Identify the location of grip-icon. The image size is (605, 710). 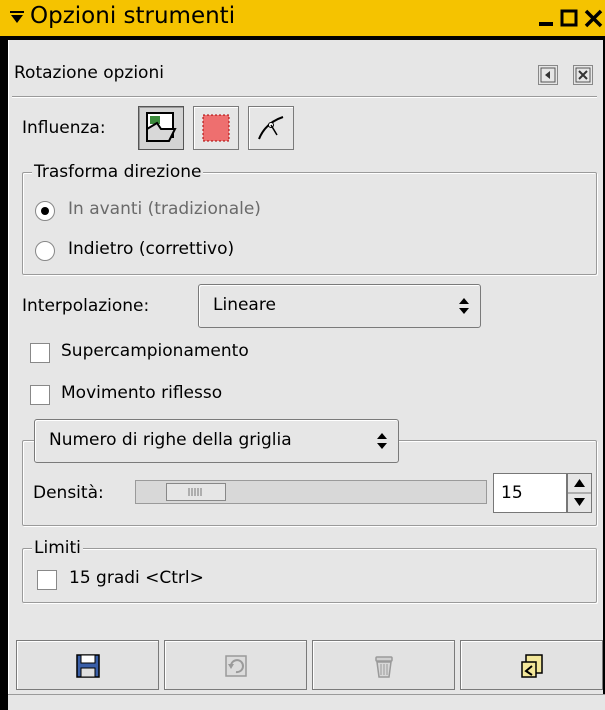
(195, 492).